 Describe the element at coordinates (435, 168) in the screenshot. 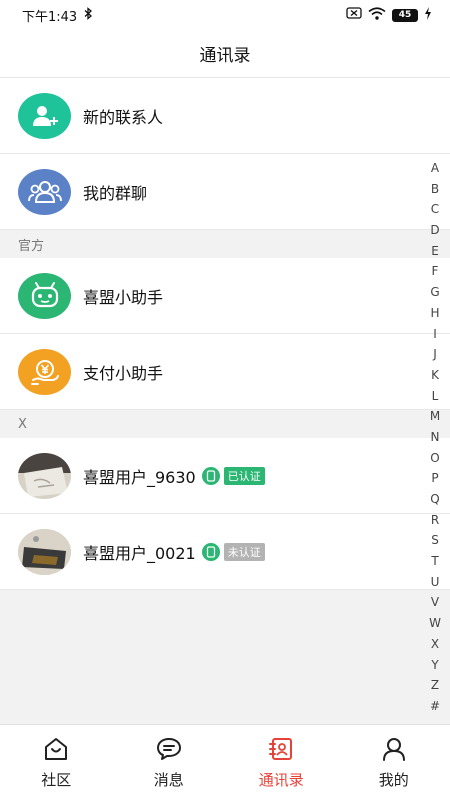

I see `index-letter: A` at that location.